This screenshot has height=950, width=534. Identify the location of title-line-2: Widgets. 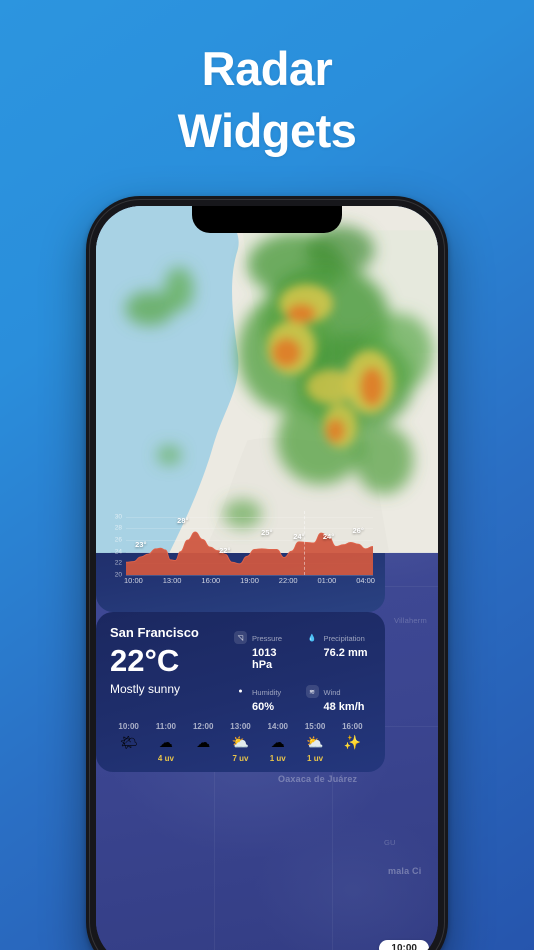
(267, 130).